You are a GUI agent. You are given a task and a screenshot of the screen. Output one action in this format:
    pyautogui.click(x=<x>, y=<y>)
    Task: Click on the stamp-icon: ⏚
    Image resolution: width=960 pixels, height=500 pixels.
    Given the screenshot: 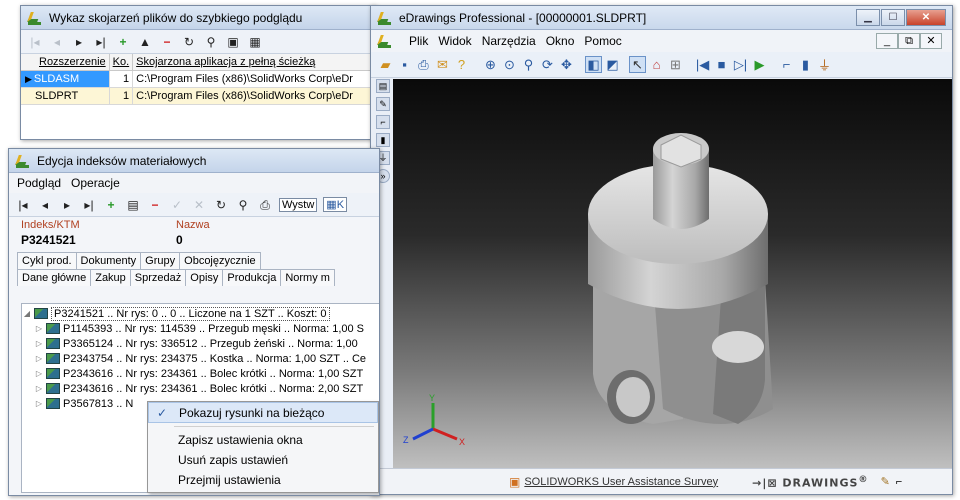 What is the action you would take?
    pyautogui.click(x=824, y=64)
    